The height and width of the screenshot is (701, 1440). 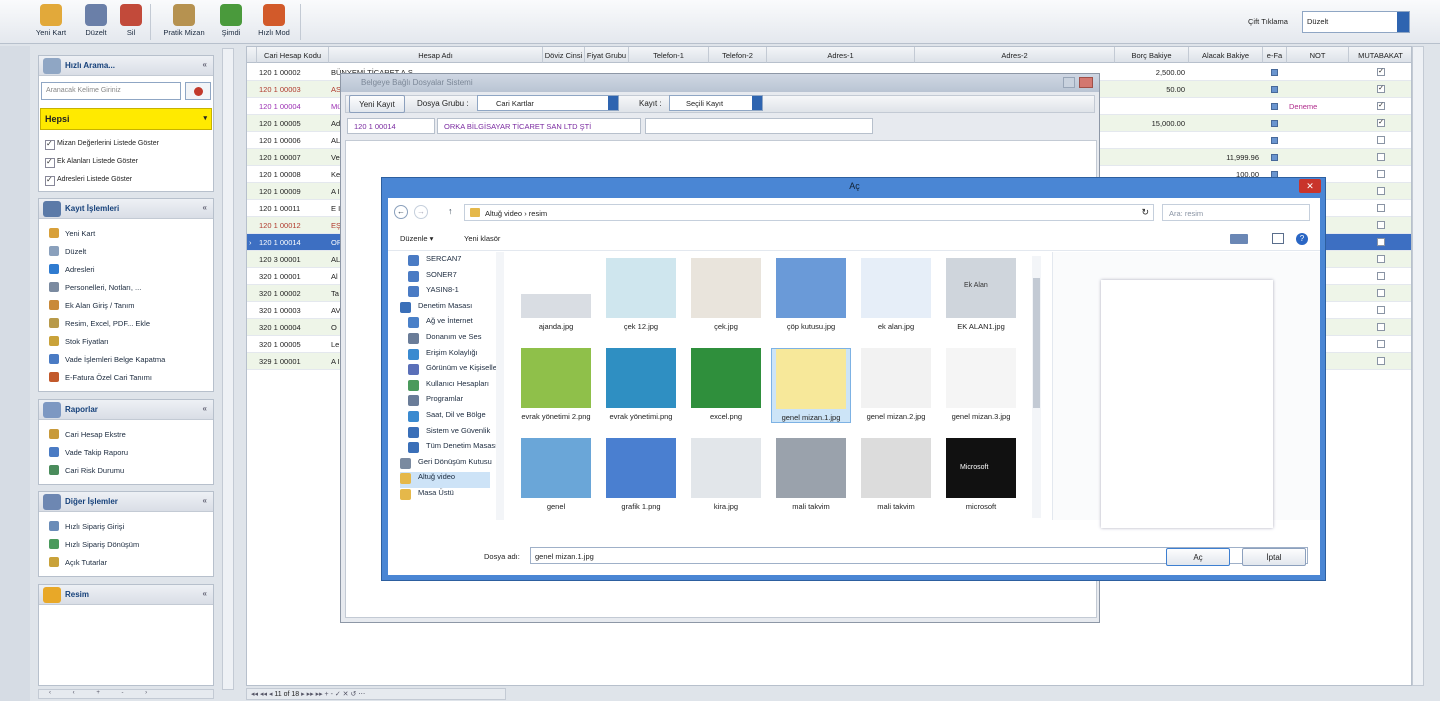 What do you see at coordinates (1278, 238) in the screenshot?
I see `preview-pane-icon` at bounding box center [1278, 238].